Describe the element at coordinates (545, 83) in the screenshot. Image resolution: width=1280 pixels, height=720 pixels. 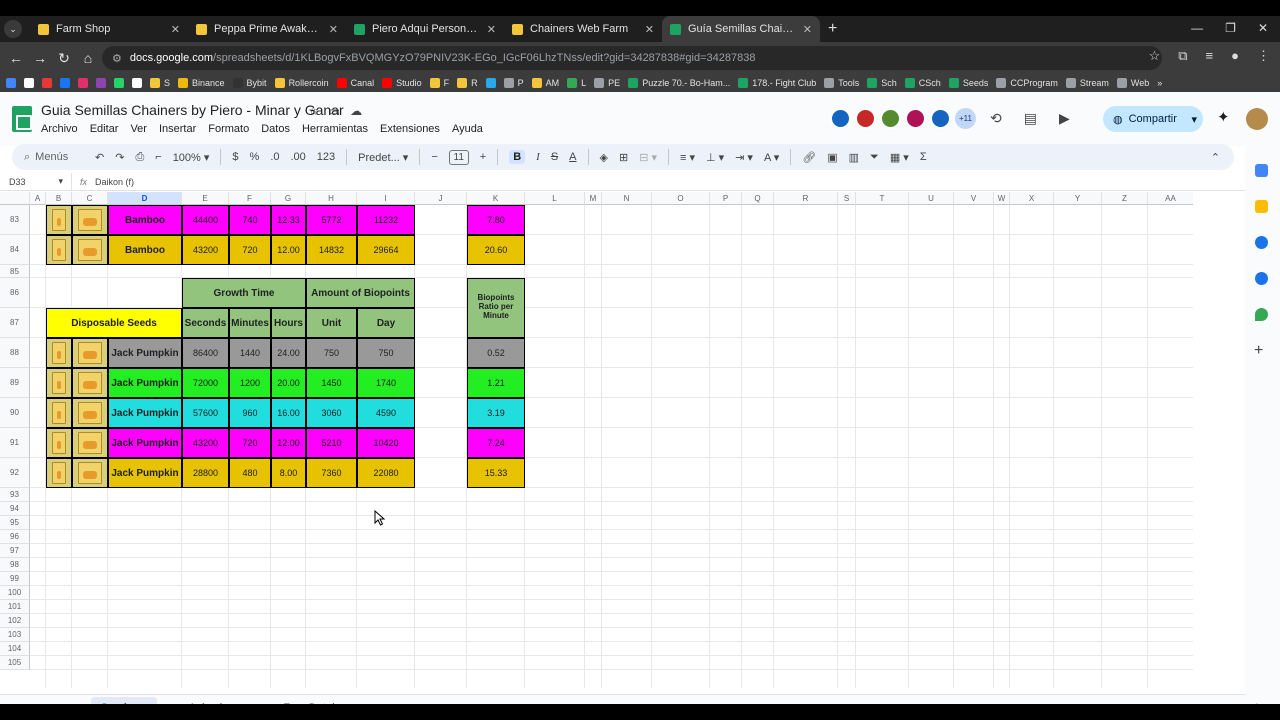
I see `bookmark-item: AM` at that location.